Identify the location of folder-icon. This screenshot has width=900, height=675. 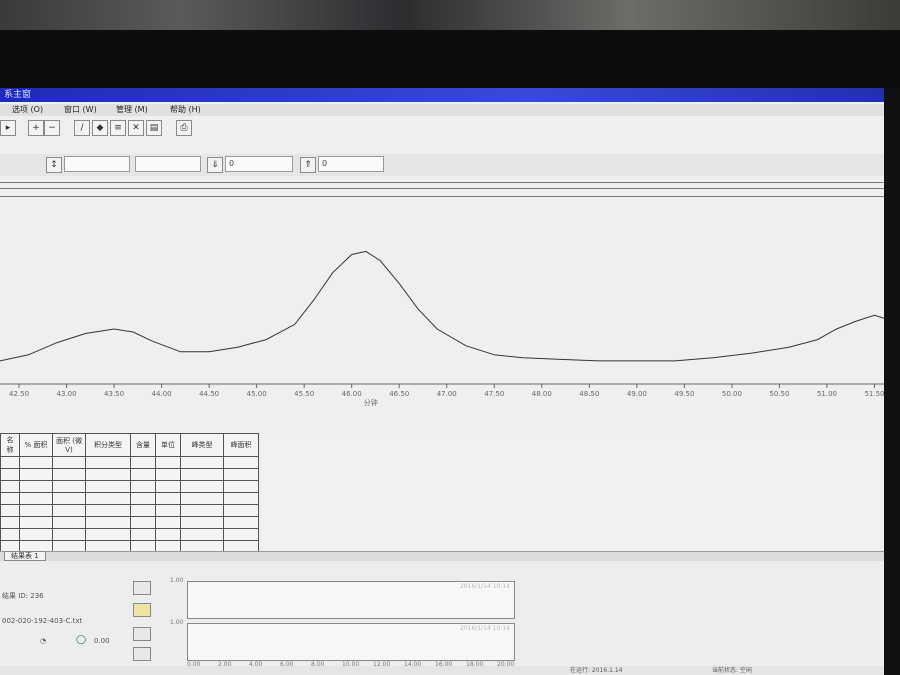
(142, 610).